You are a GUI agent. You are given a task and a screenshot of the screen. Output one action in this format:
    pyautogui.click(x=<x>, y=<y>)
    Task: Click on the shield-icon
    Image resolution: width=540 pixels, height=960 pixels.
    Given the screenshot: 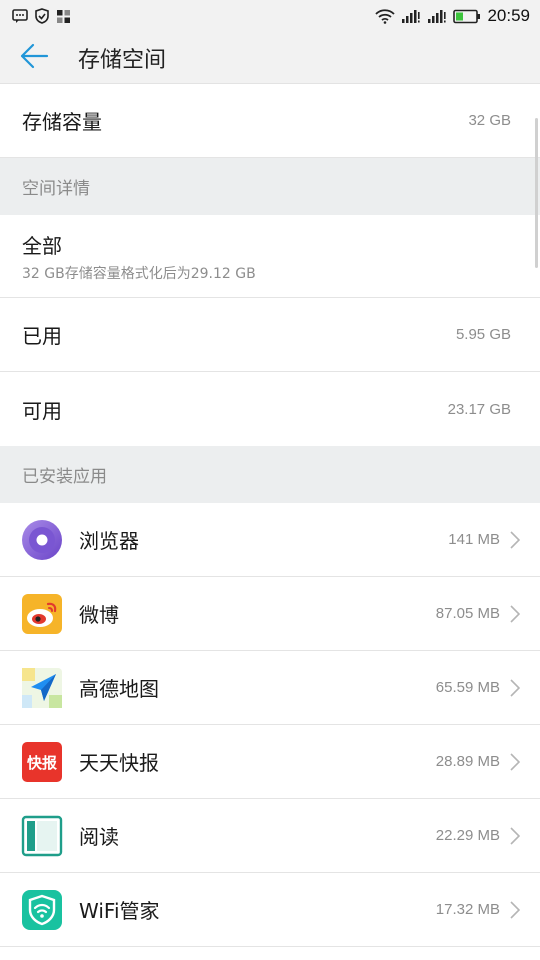 What is the action you would take?
    pyautogui.click(x=42, y=16)
    